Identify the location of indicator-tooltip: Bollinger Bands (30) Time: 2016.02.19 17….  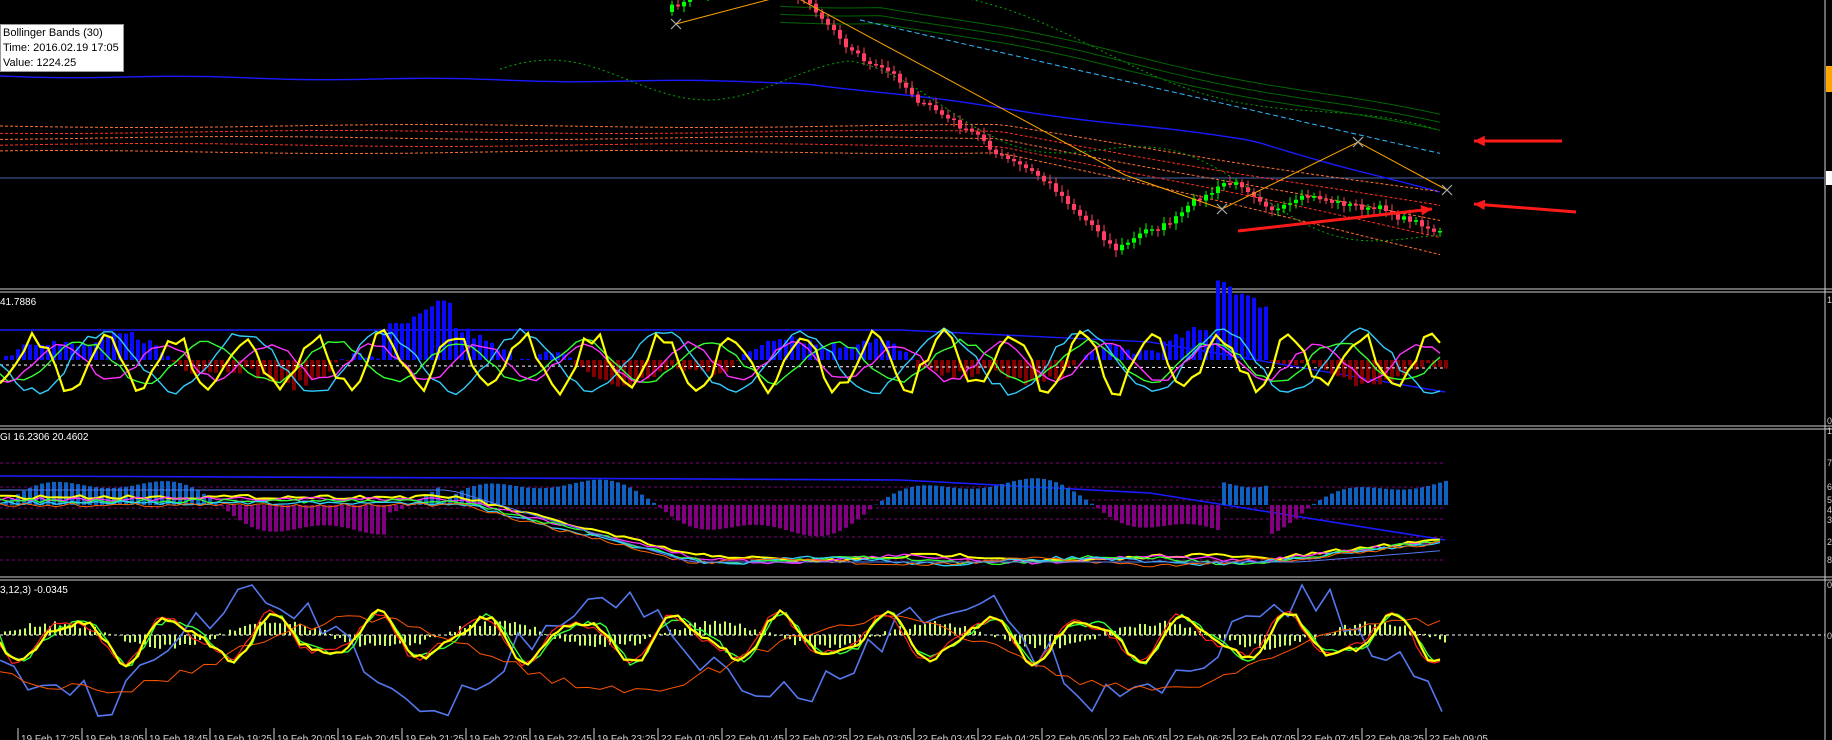
(62, 48).